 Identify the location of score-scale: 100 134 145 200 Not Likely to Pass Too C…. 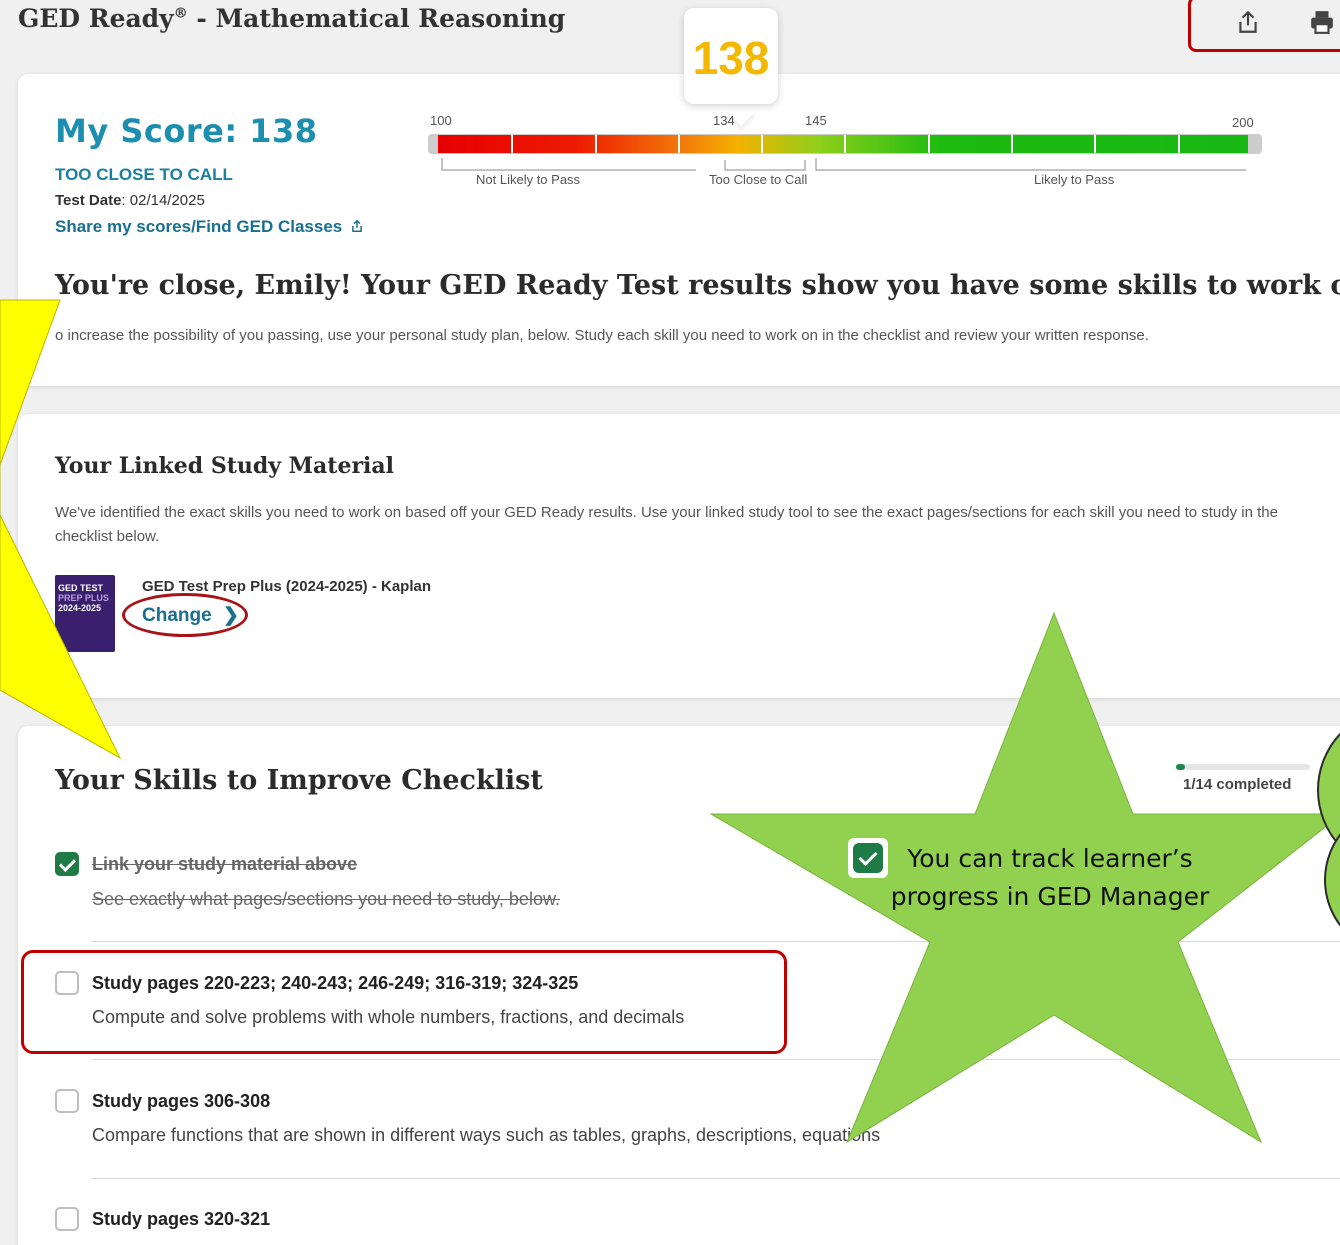
(845, 150).